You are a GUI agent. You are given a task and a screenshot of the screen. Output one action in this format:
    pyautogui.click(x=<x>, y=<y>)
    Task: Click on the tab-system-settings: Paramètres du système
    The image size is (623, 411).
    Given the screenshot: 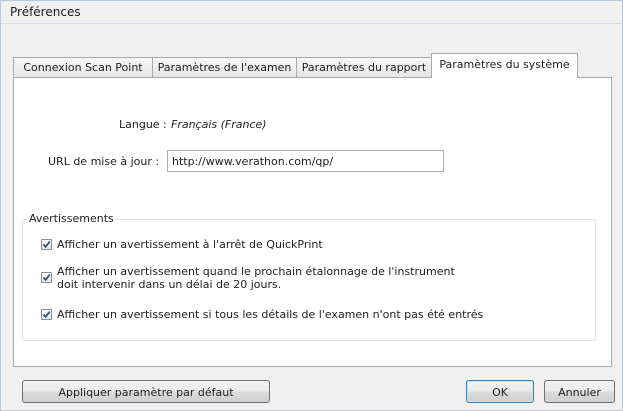 What is the action you would take?
    pyautogui.click(x=504, y=65)
    